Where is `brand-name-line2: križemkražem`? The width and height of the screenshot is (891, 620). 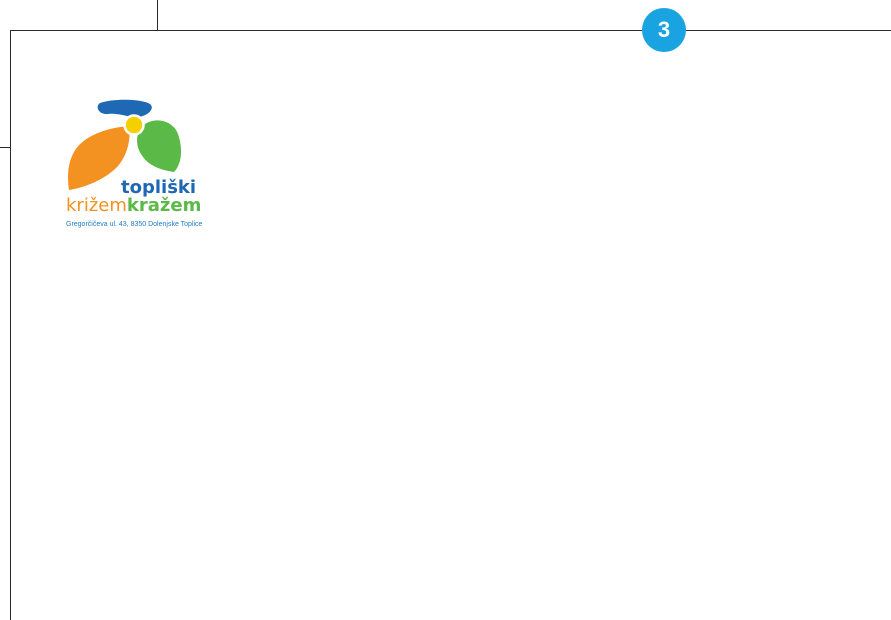
brand-name-line2: križemkražem is located at coordinates (133, 206).